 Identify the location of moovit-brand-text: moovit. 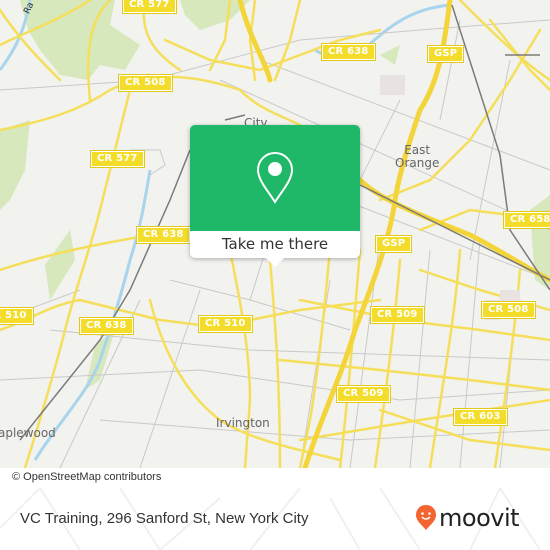
(479, 517).